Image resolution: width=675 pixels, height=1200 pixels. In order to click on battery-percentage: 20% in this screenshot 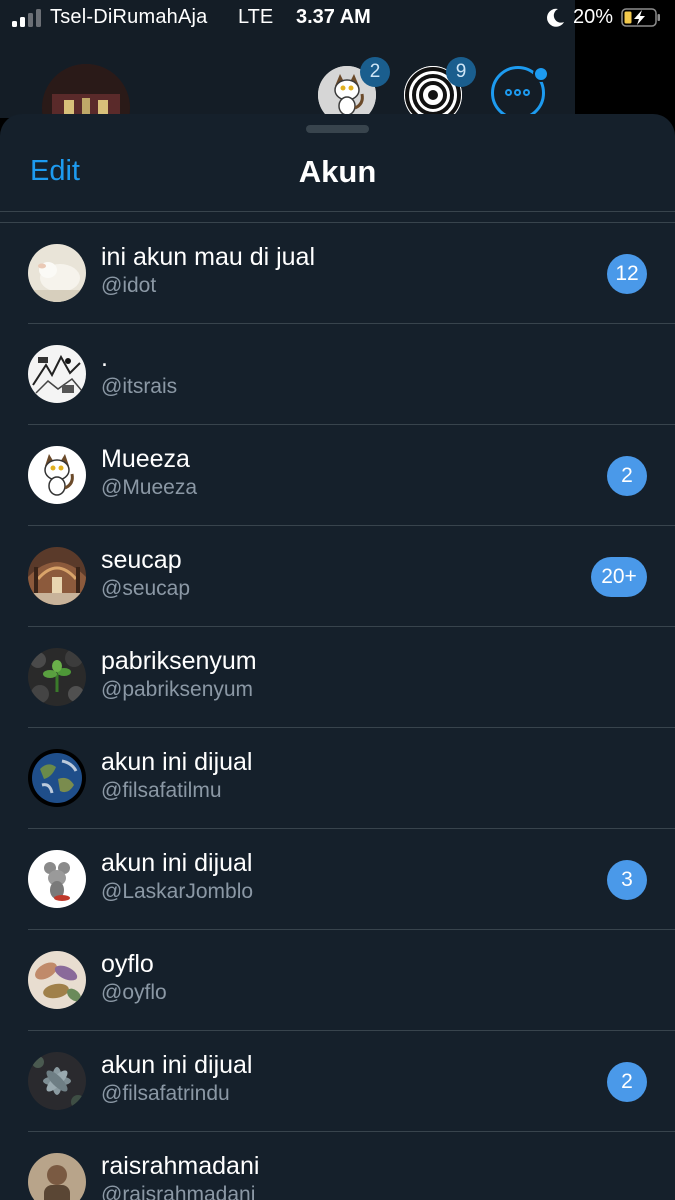, I will do `click(593, 17)`.